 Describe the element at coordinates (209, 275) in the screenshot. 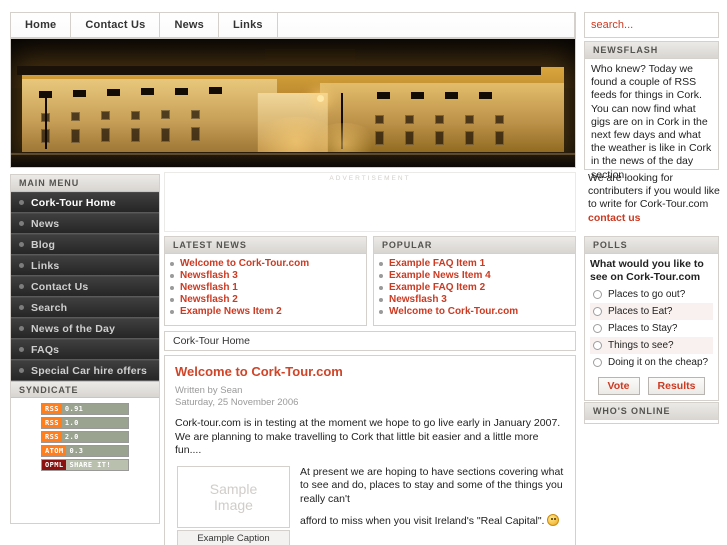

I see `latest-news-link: Newsflash 3` at that location.